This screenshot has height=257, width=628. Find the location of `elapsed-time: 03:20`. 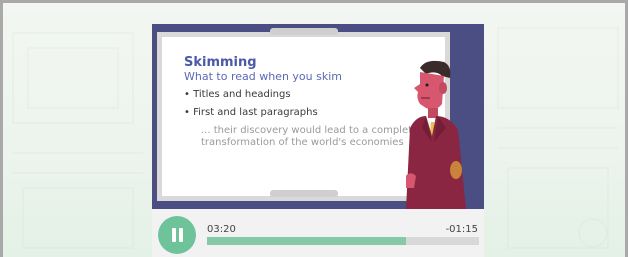

elapsed-time: 03:20 is located at coordinates (221, 229).